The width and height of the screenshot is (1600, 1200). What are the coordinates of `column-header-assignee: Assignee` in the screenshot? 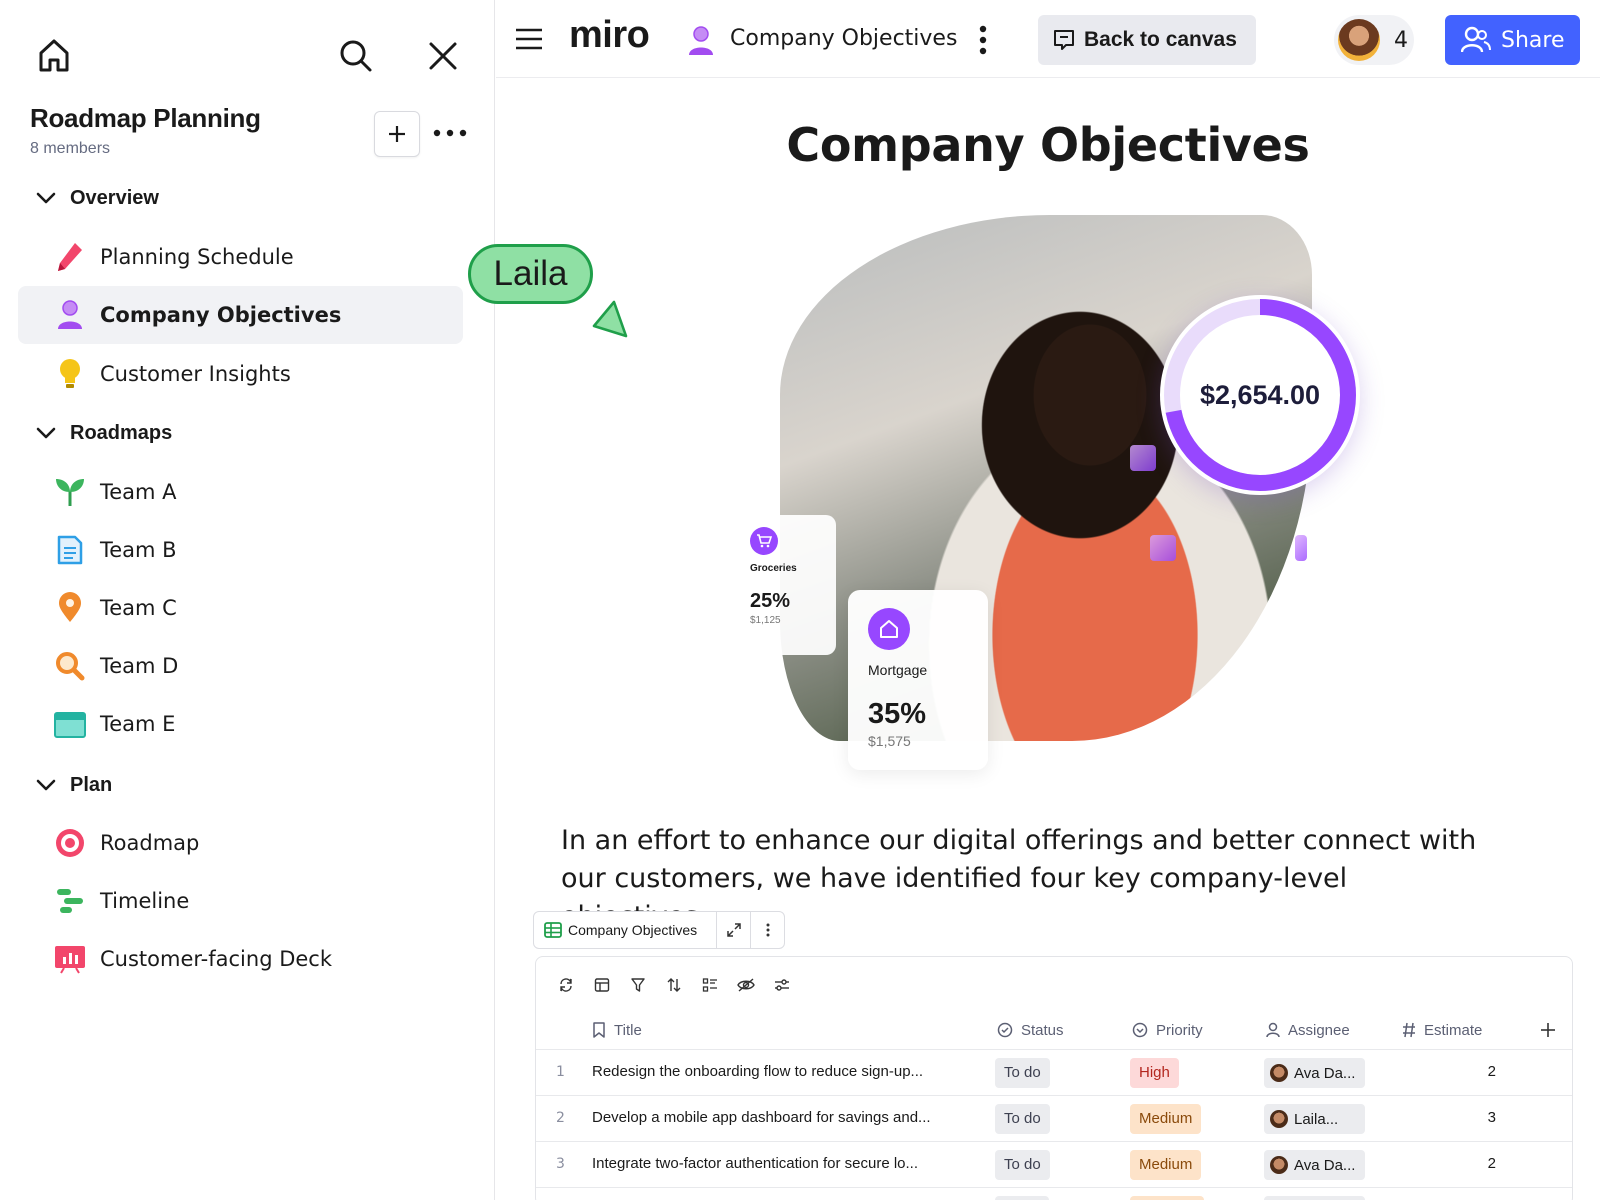 It's located at (1308, 1030).